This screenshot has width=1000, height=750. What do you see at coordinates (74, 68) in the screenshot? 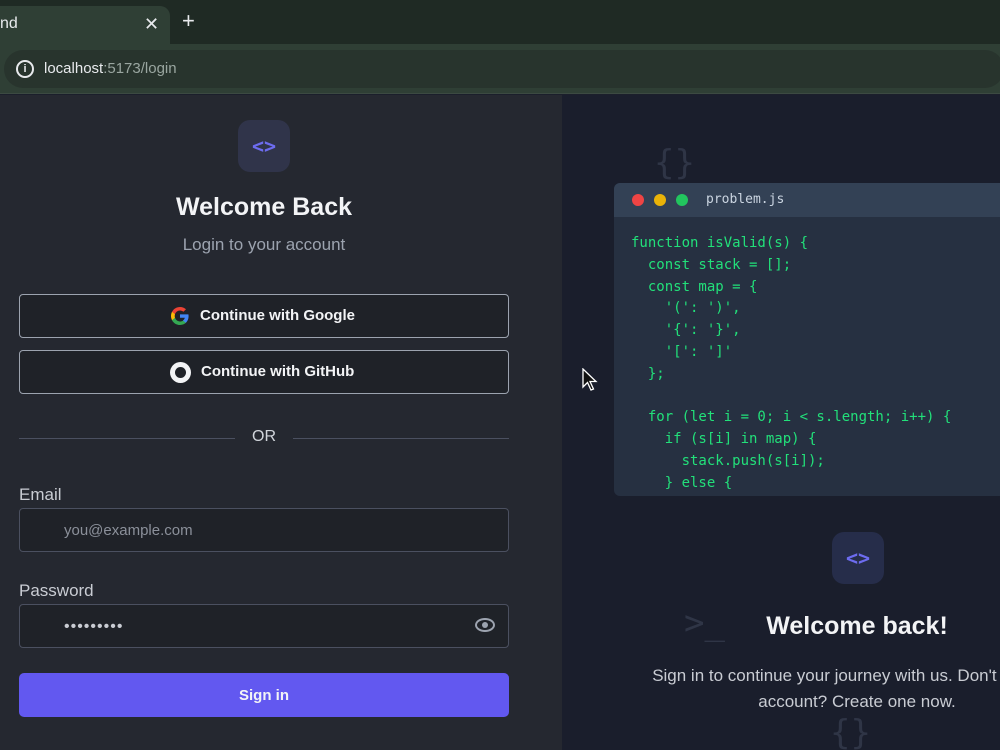
I see `url-host: localhost` at bounding box center [74, 68].